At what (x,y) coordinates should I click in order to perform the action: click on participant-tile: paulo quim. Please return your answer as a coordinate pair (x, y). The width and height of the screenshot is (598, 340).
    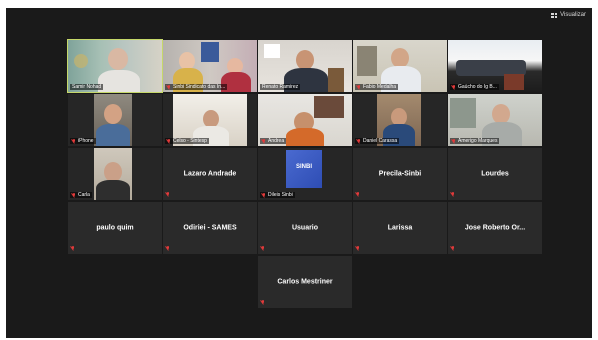
    Looking at the image, I should click on (115, 228).